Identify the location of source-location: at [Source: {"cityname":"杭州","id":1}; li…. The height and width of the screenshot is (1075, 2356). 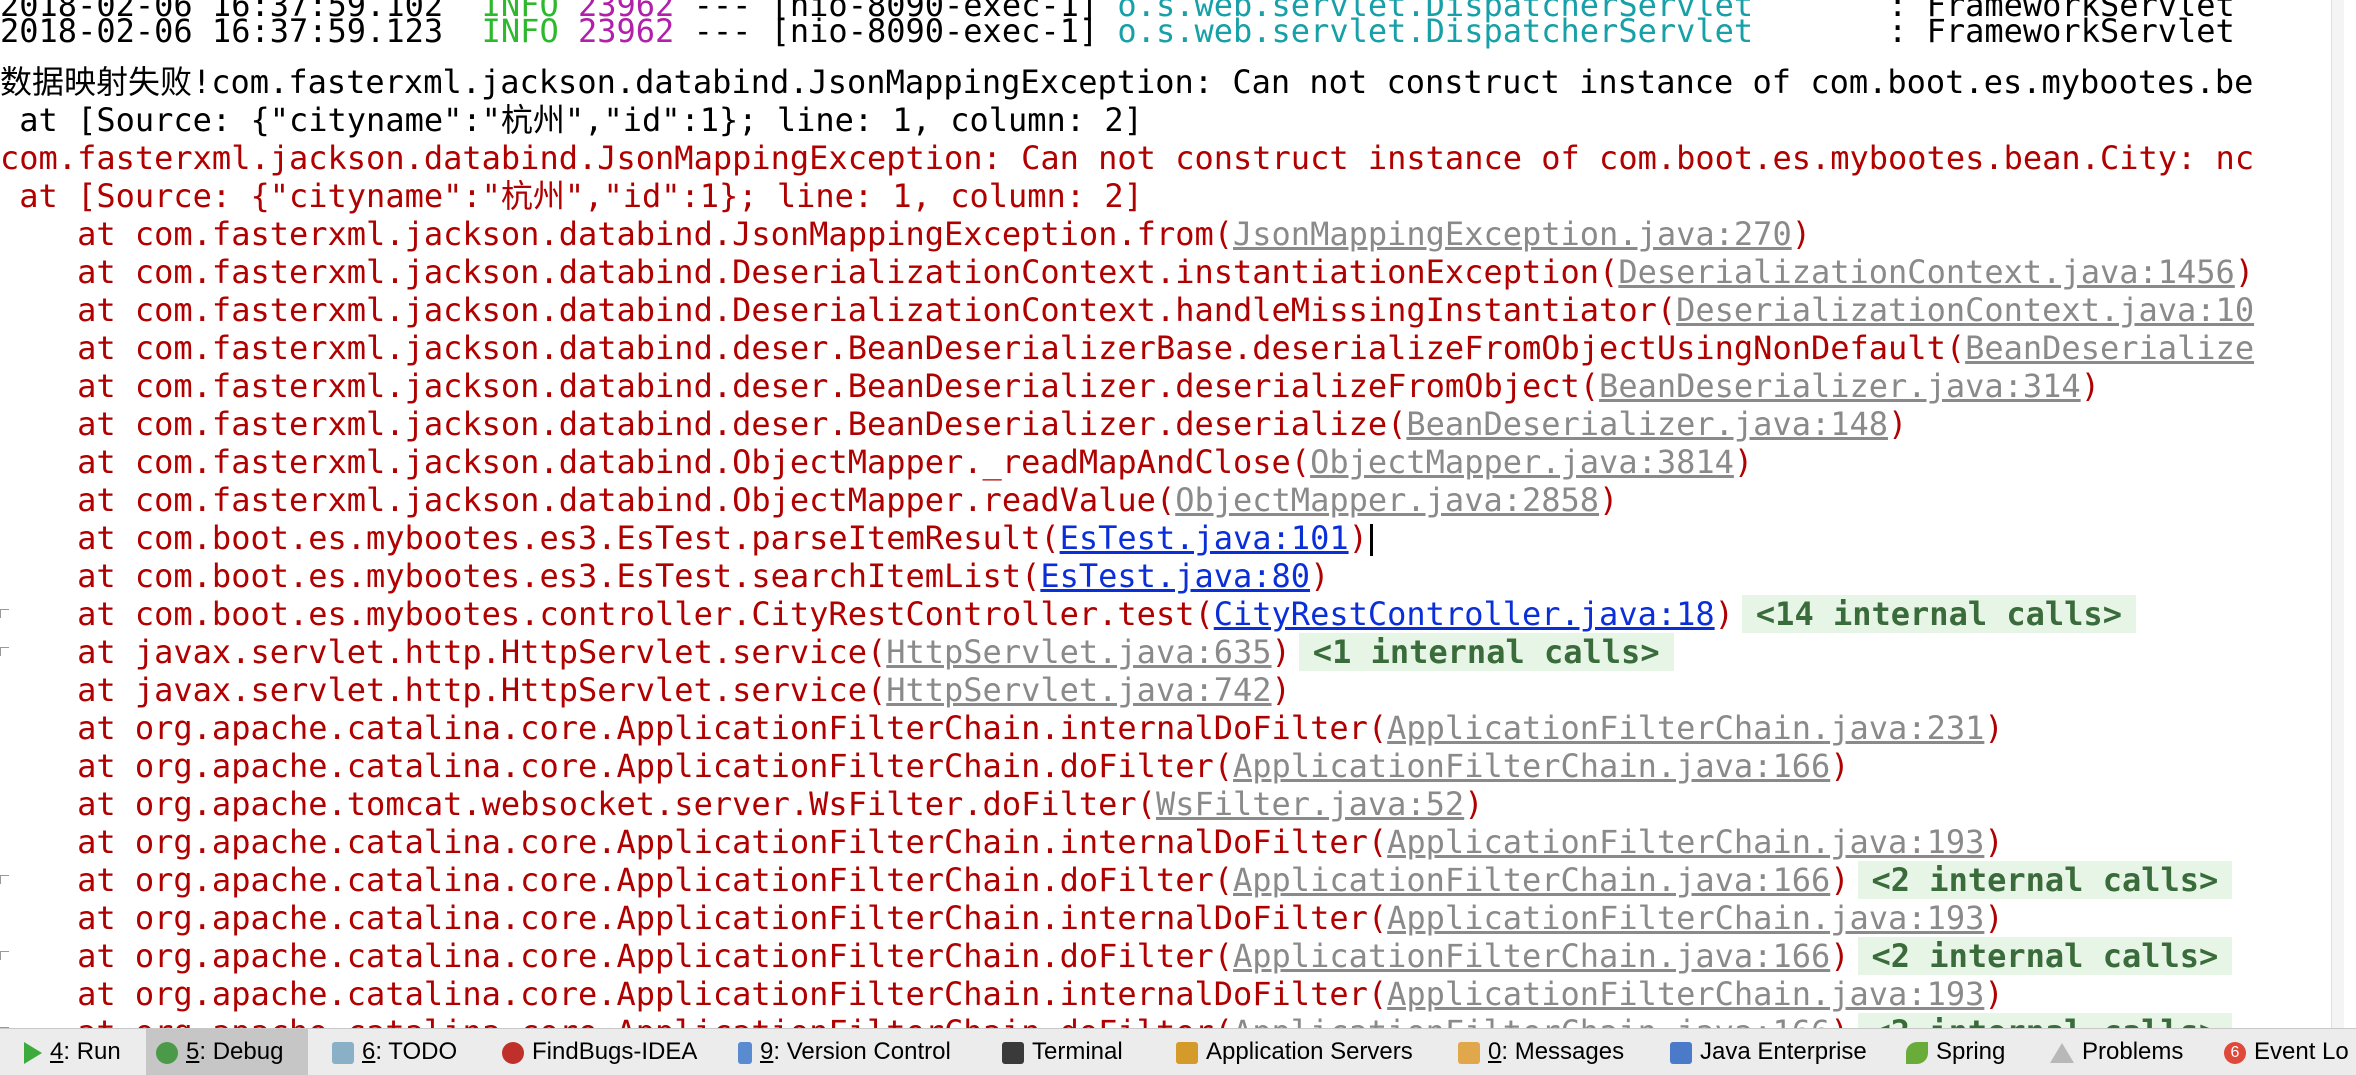
(571, 120).